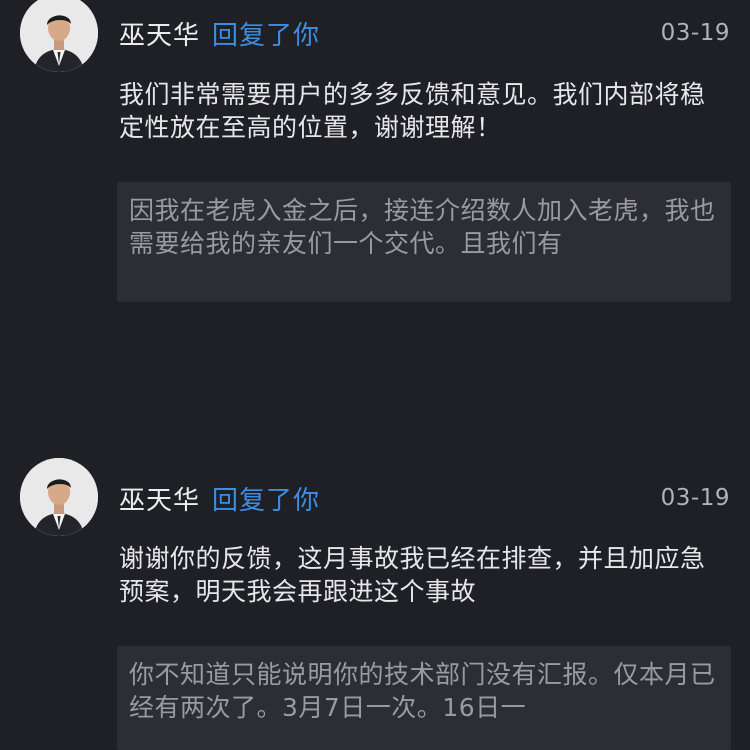 The image size is (750, 750). I want to click on reply-text: 我们非常需要用户的多多反馈和意见。我们内部将稳定性放在至高的位置，谢谢理解！, so click(421, 111).